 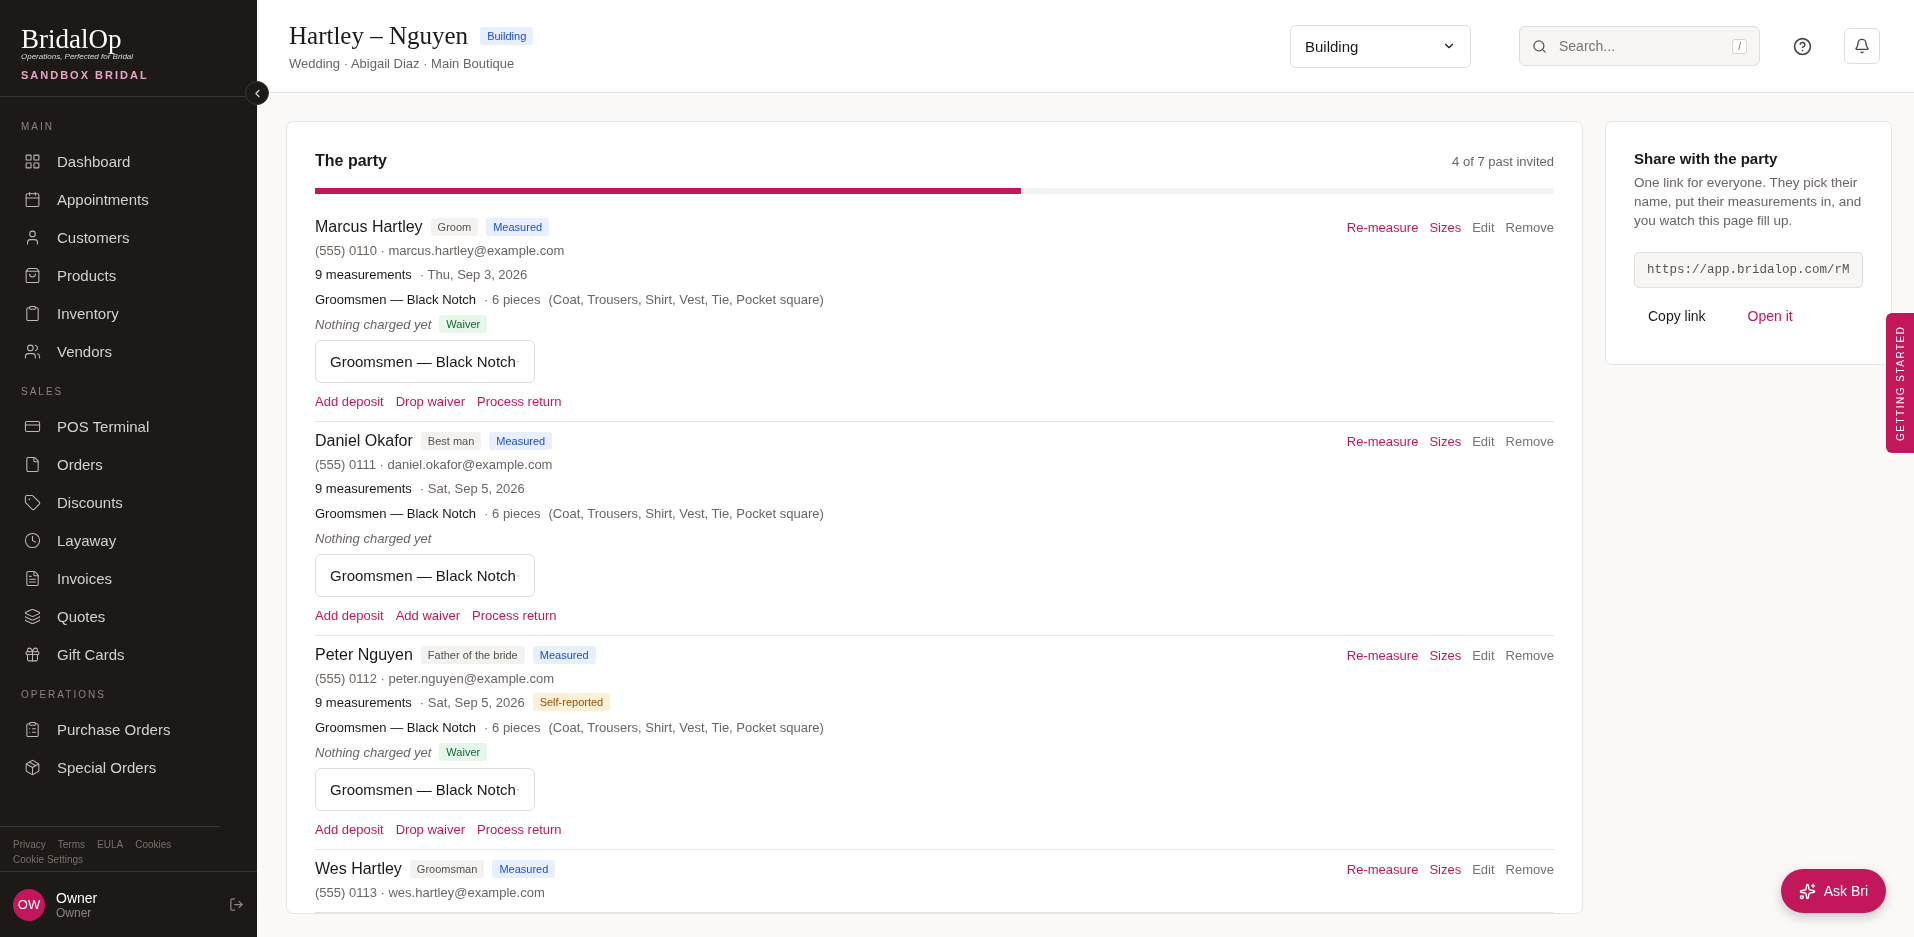 I want to click on link-field: https://app.bridalop.com/rM, so click(x=1748, y=270).